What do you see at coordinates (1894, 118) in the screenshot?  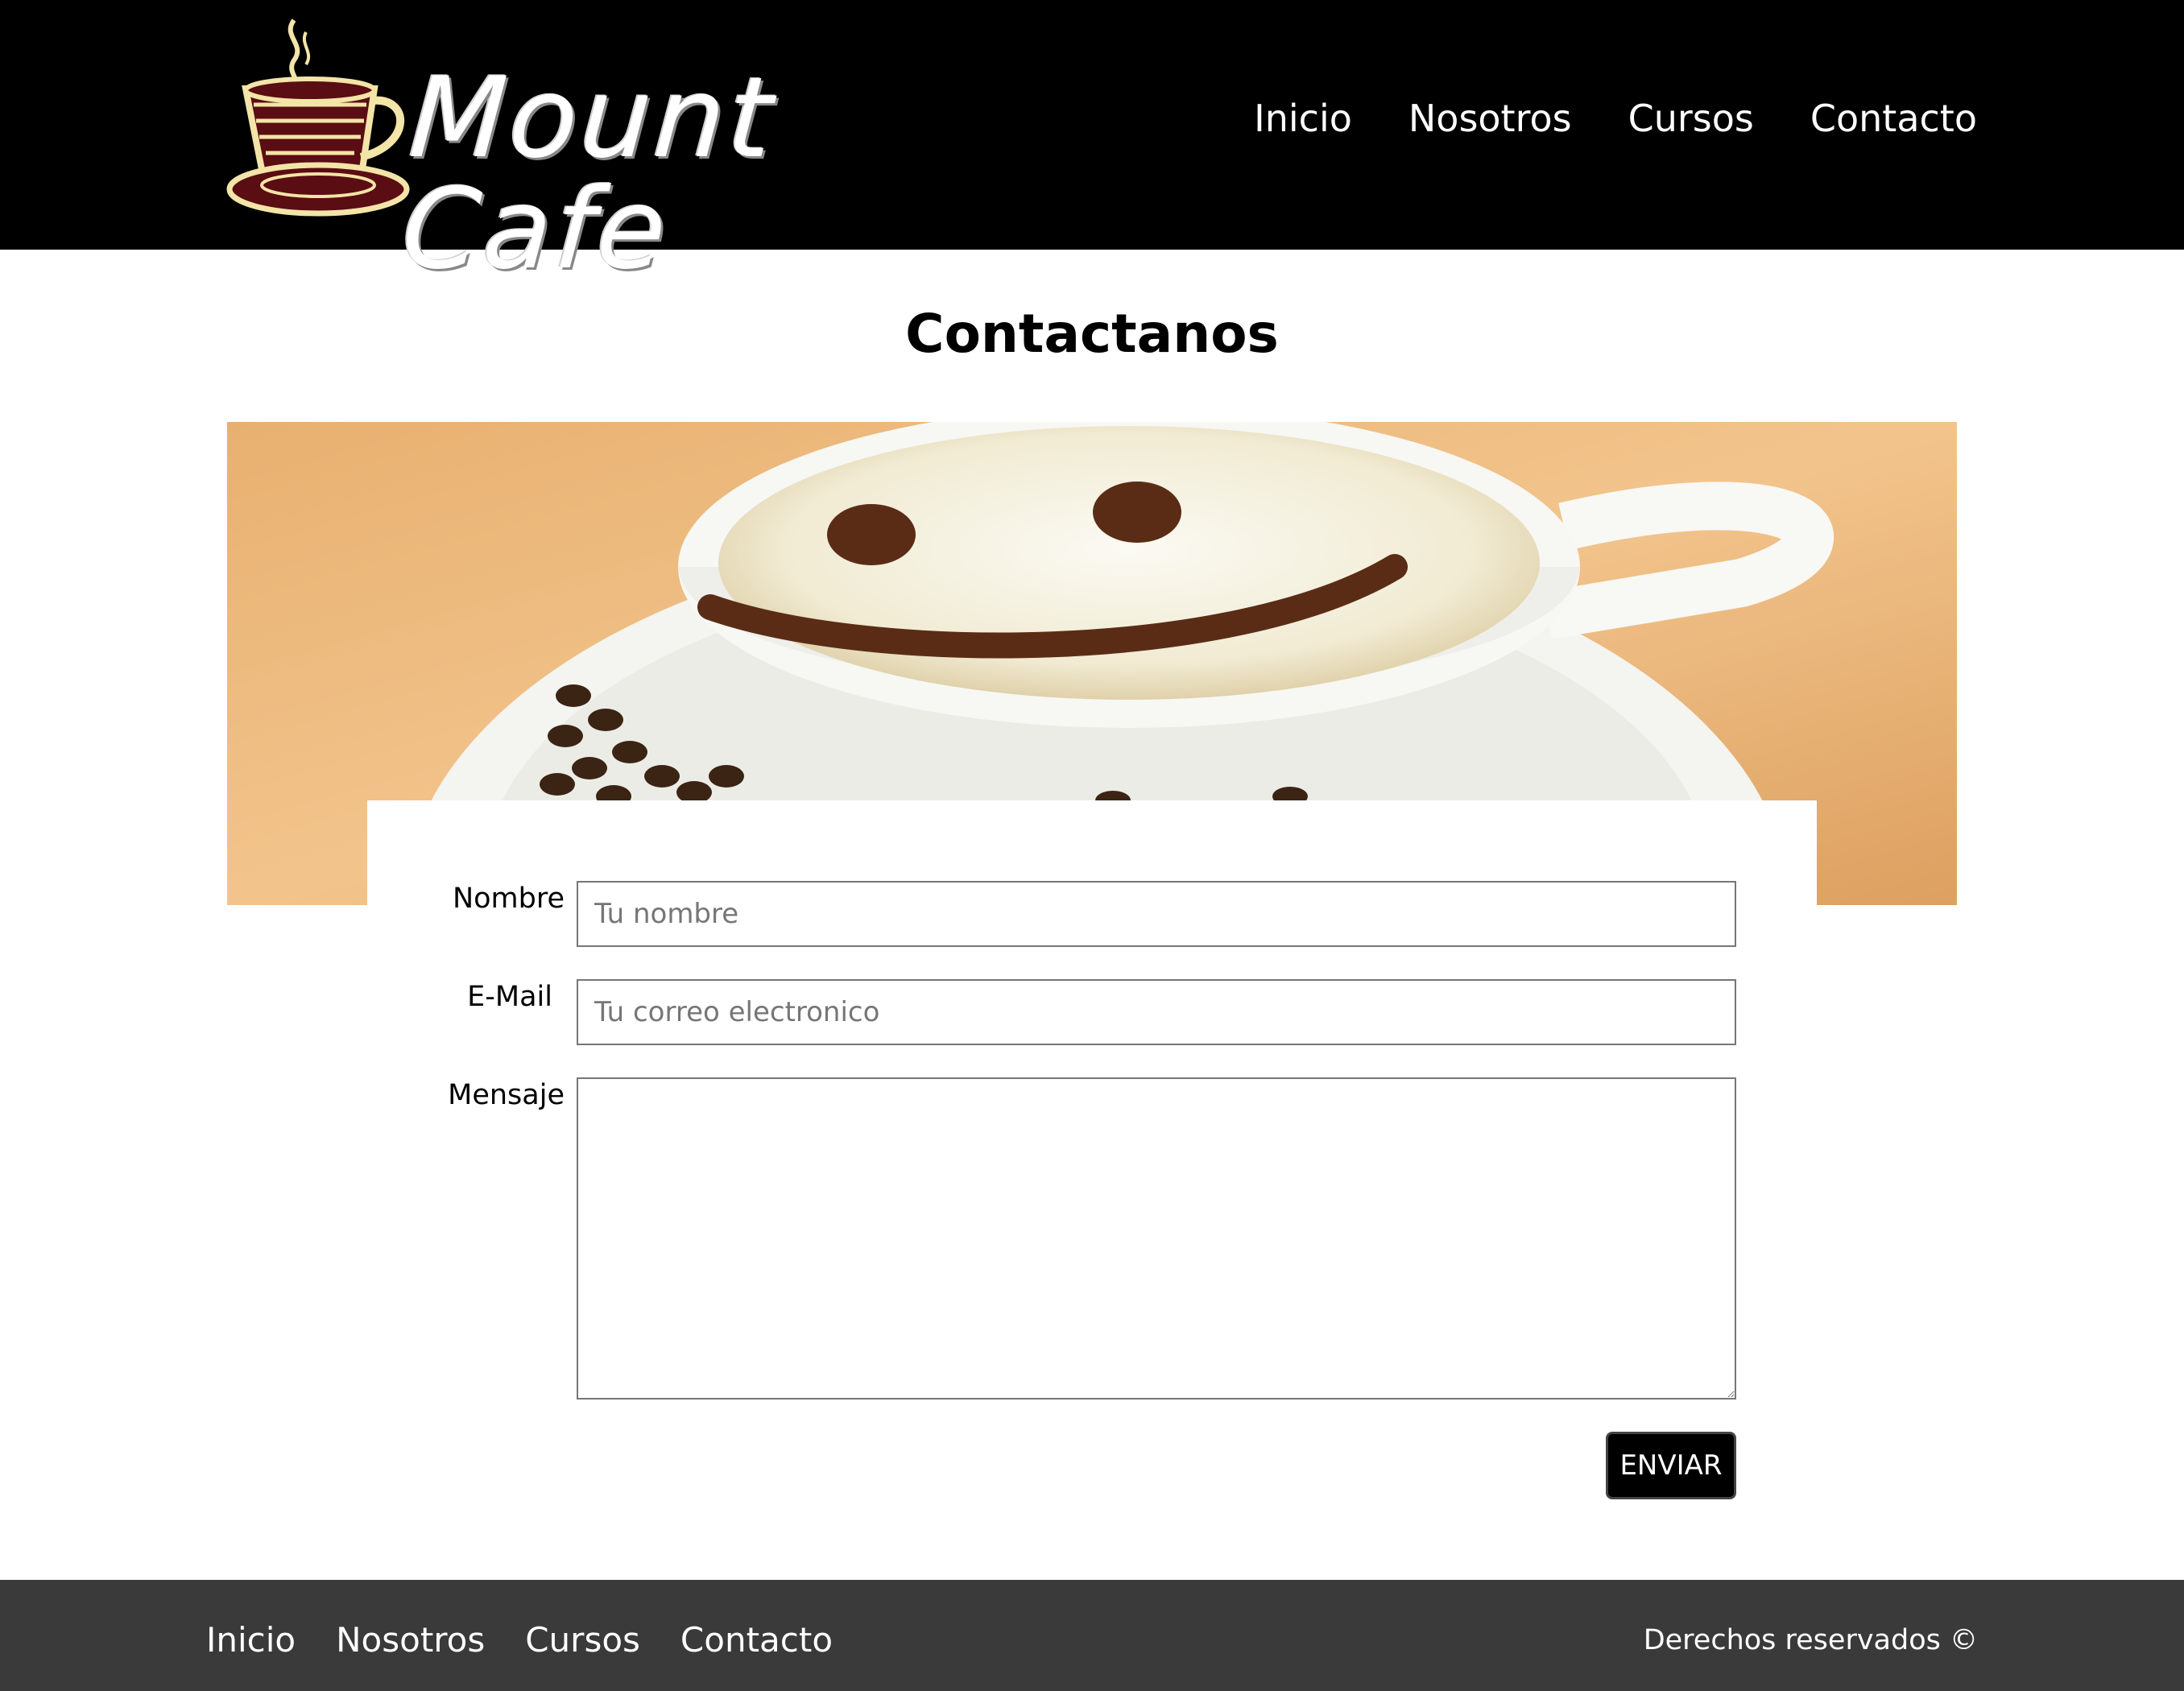 I see `nav-contacto: Contacto` at bounding box center [1894, 118].